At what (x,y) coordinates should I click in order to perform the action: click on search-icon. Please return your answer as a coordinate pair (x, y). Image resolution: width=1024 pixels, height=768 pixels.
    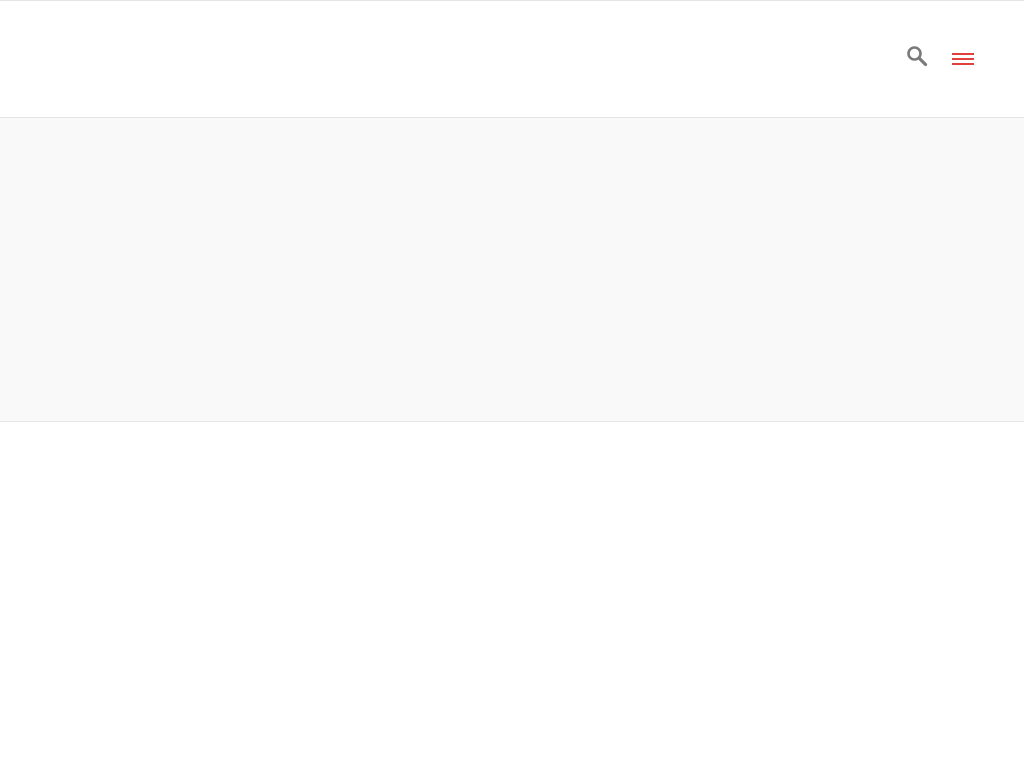
    Looking at the image, I should click on (917, 56).